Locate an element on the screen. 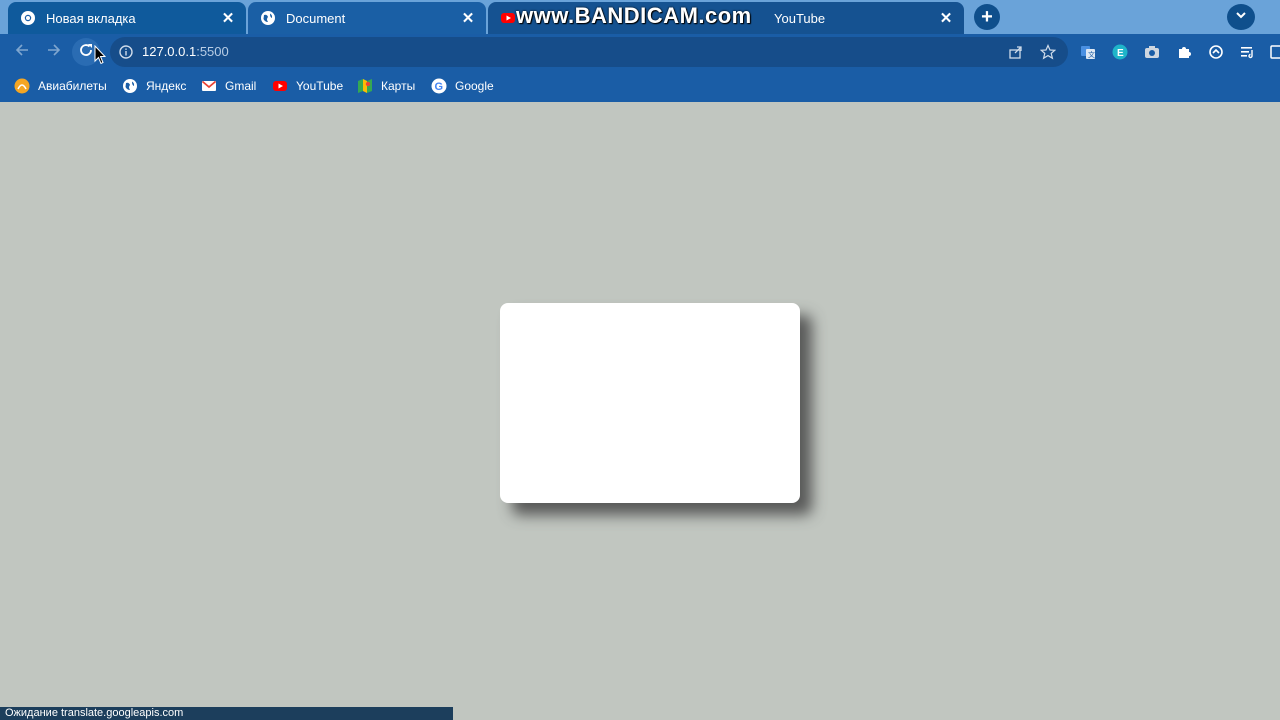 The height and width of the screenshot is (720, 1280). e-extension-icon: E is located at coordinates (1120, 52).